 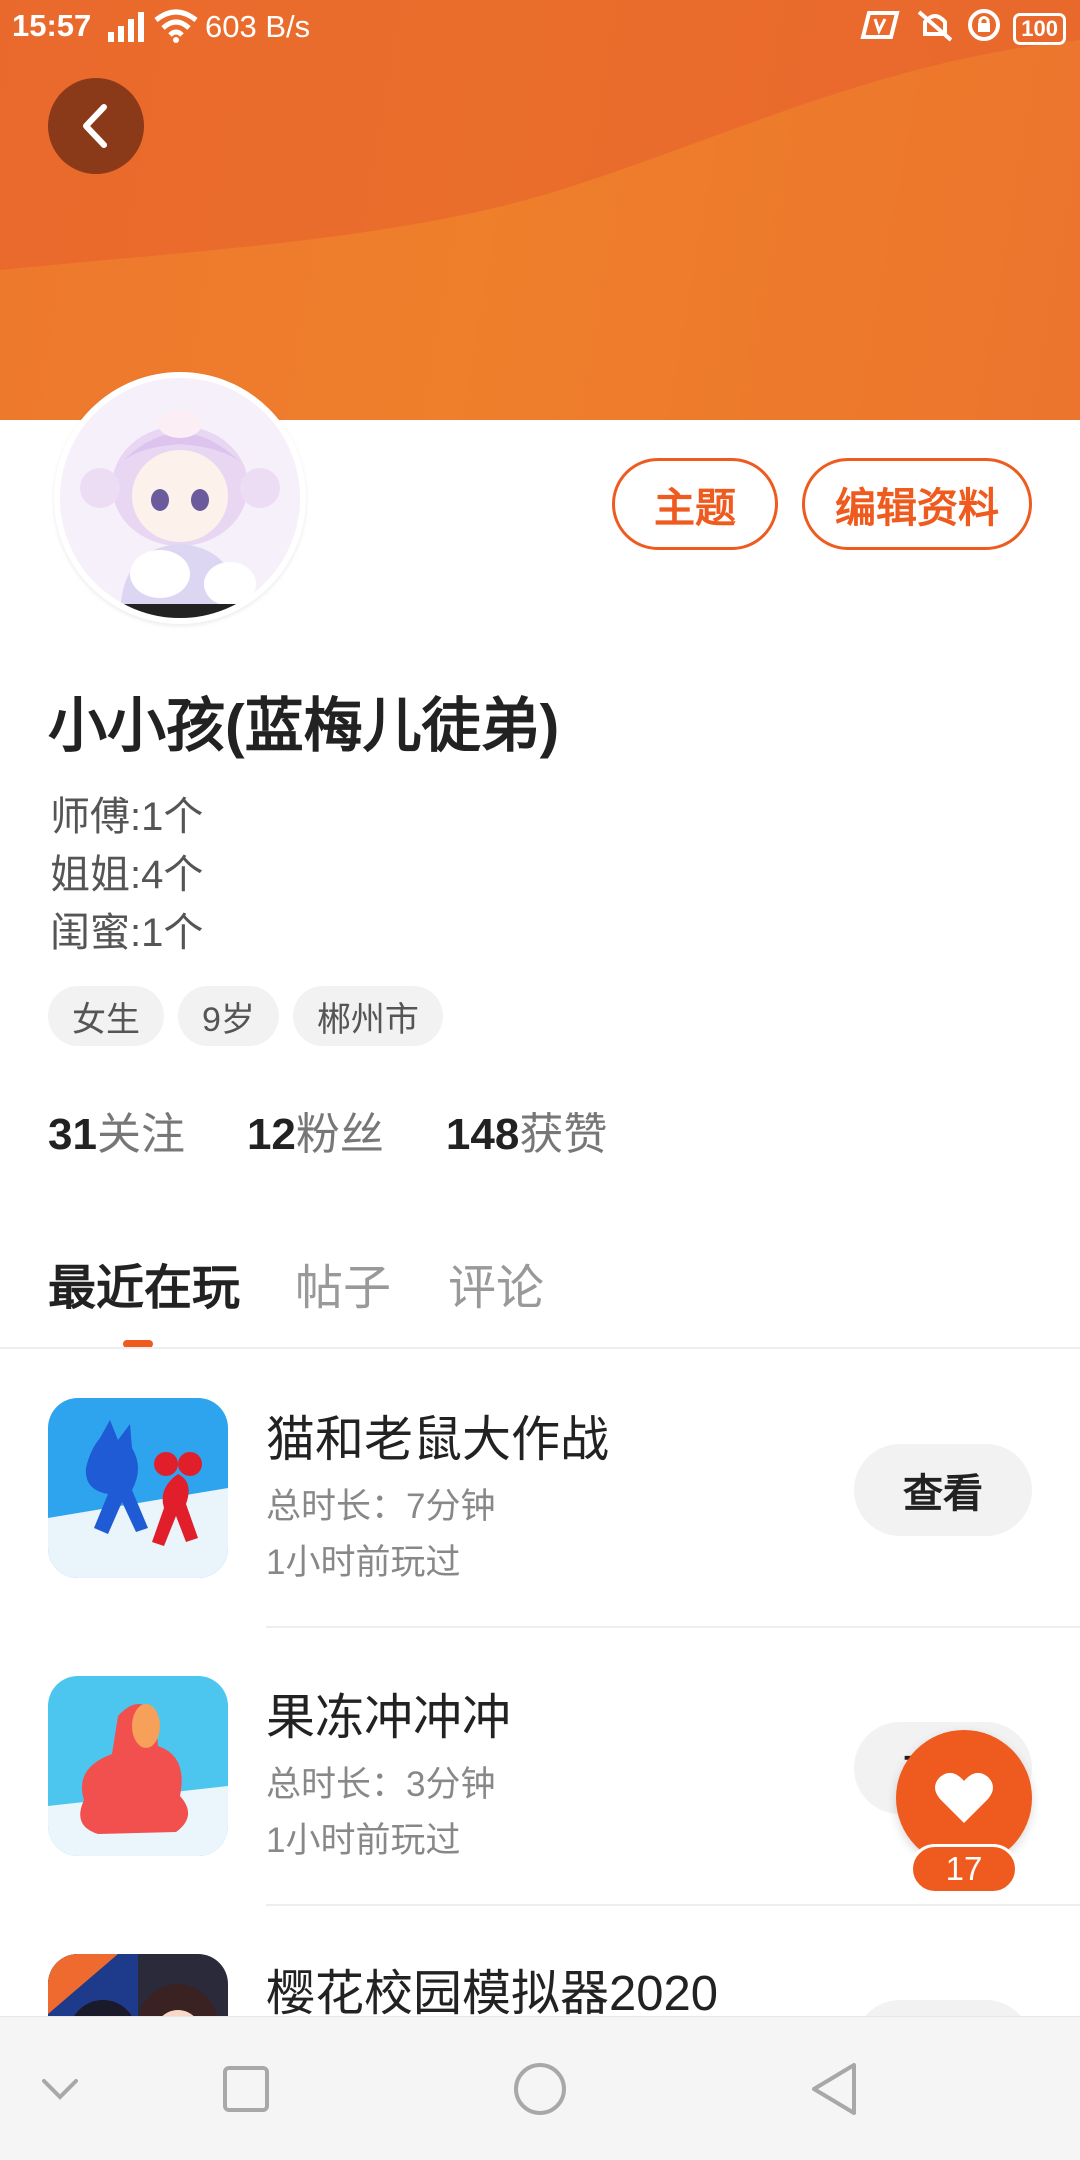 I want to click on battery-indicator: 100, so click(x=1039, y=29).